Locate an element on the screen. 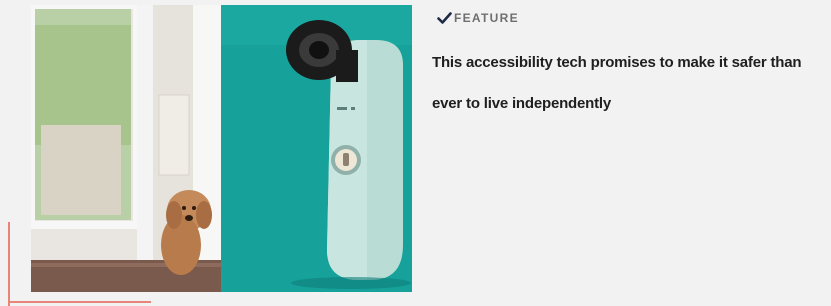  article-meta: FEATURE is located at coordinates (478, 18).